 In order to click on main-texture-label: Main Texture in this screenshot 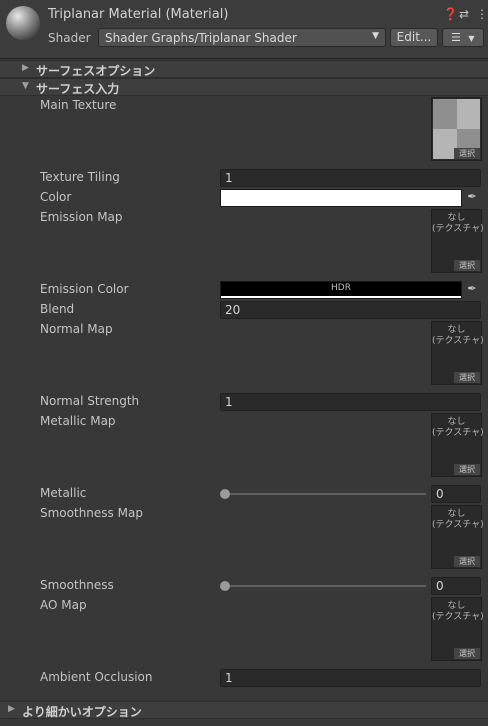, I will do `click(78, 105)`.